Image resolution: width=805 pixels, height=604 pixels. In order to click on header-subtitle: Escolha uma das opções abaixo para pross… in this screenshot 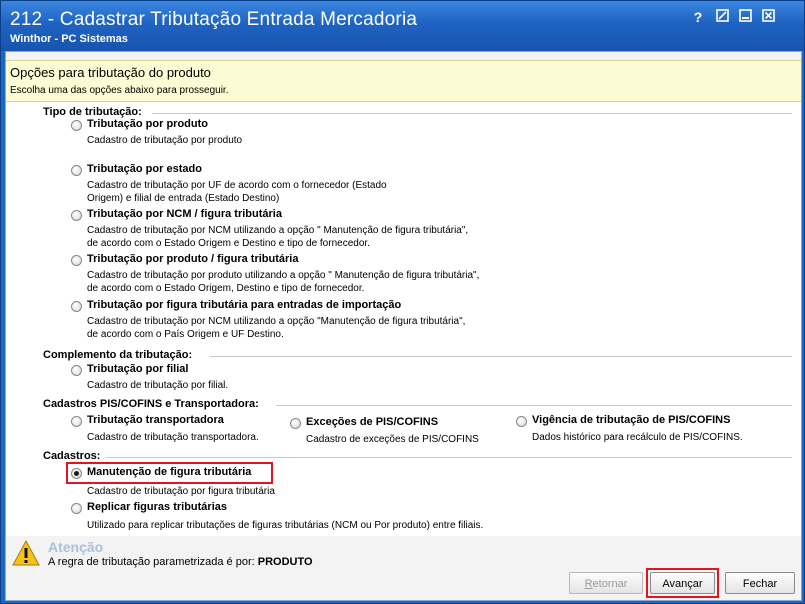, I will do `click(119, 90)`.